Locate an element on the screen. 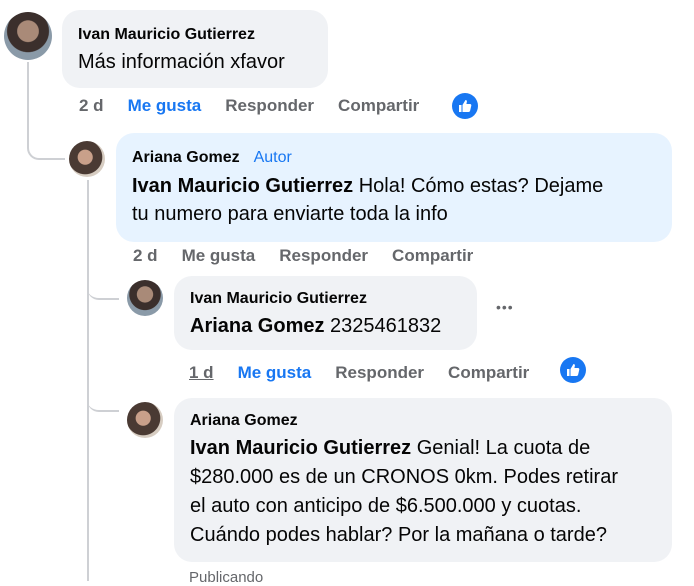 This screenshot has height=586, width=694. more-options-icon: ••• is located at coordinates (505, 307).